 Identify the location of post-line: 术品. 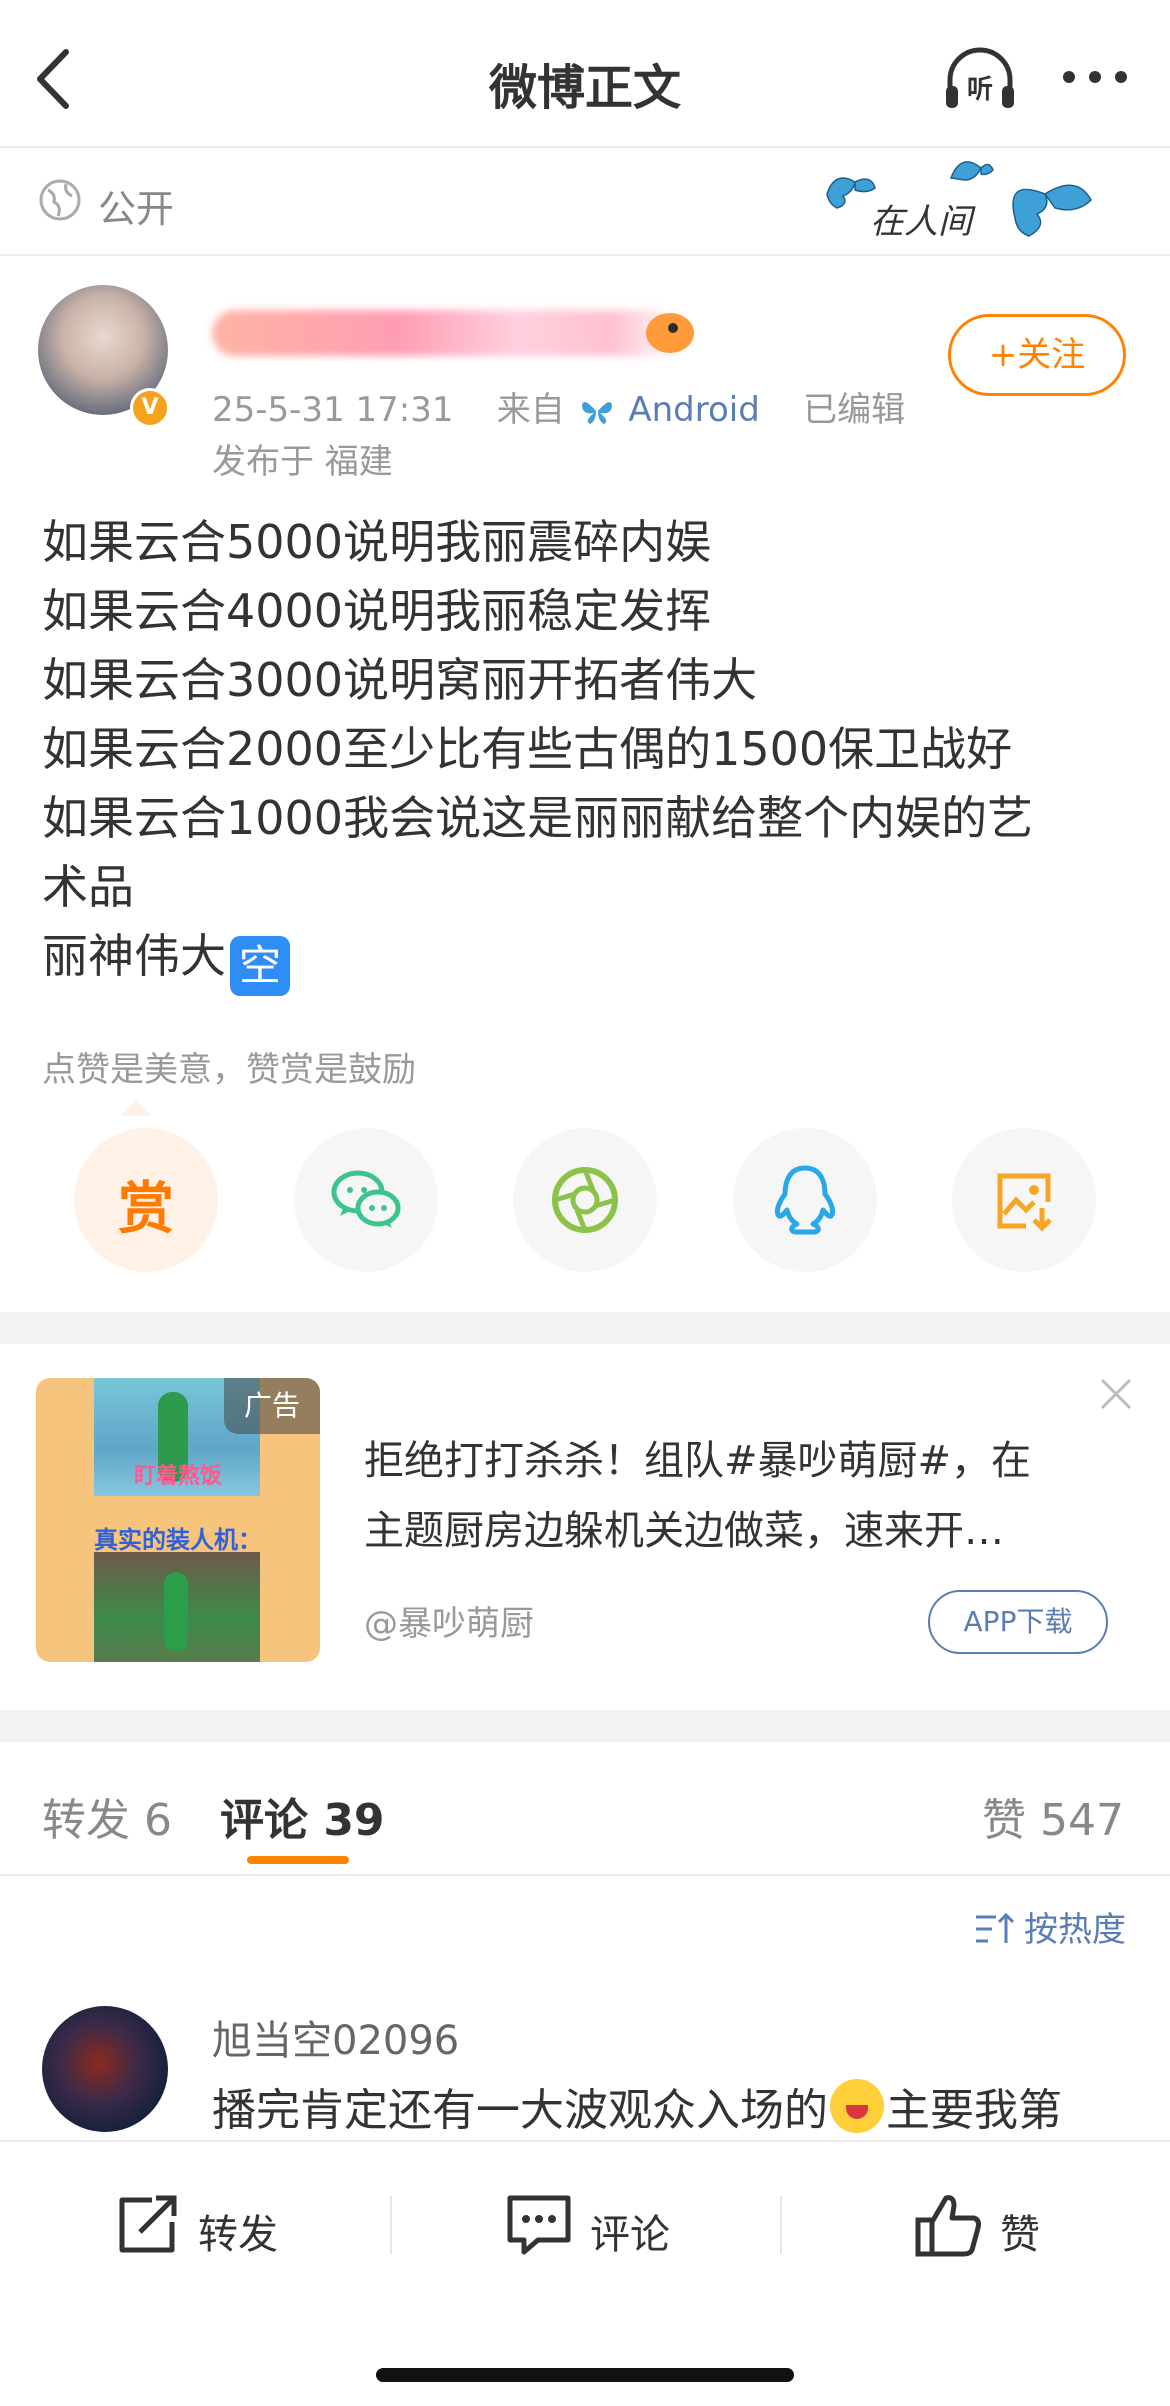
(88, 887).